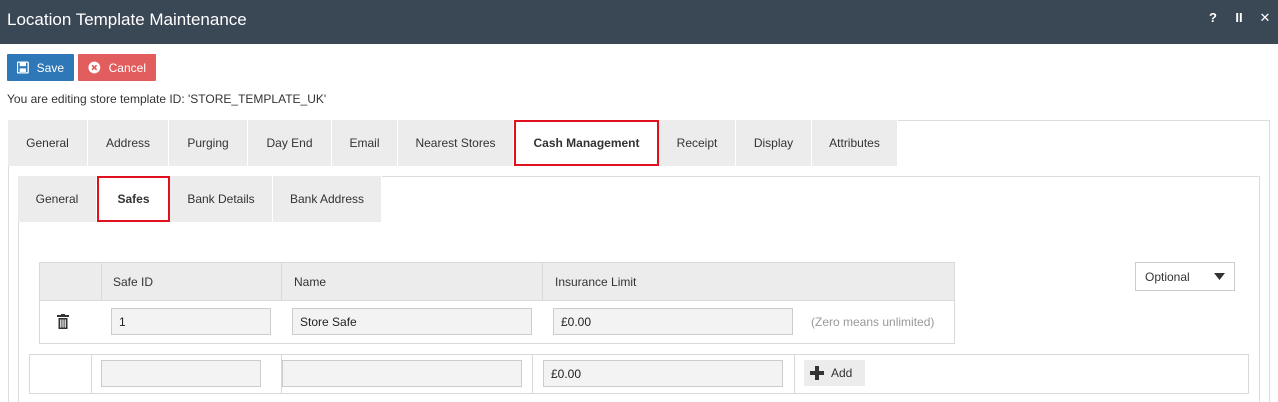 This screenshot has width=1278, height=402. I want to click on tab-receipt: Receipt, so click(697, 143).